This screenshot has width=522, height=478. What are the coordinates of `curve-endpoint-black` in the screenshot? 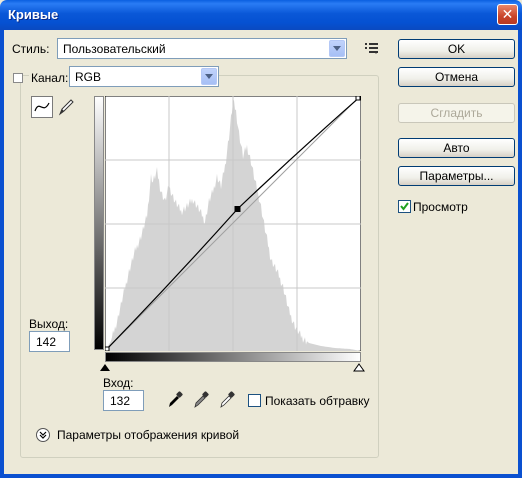 It's located at (107, 348).